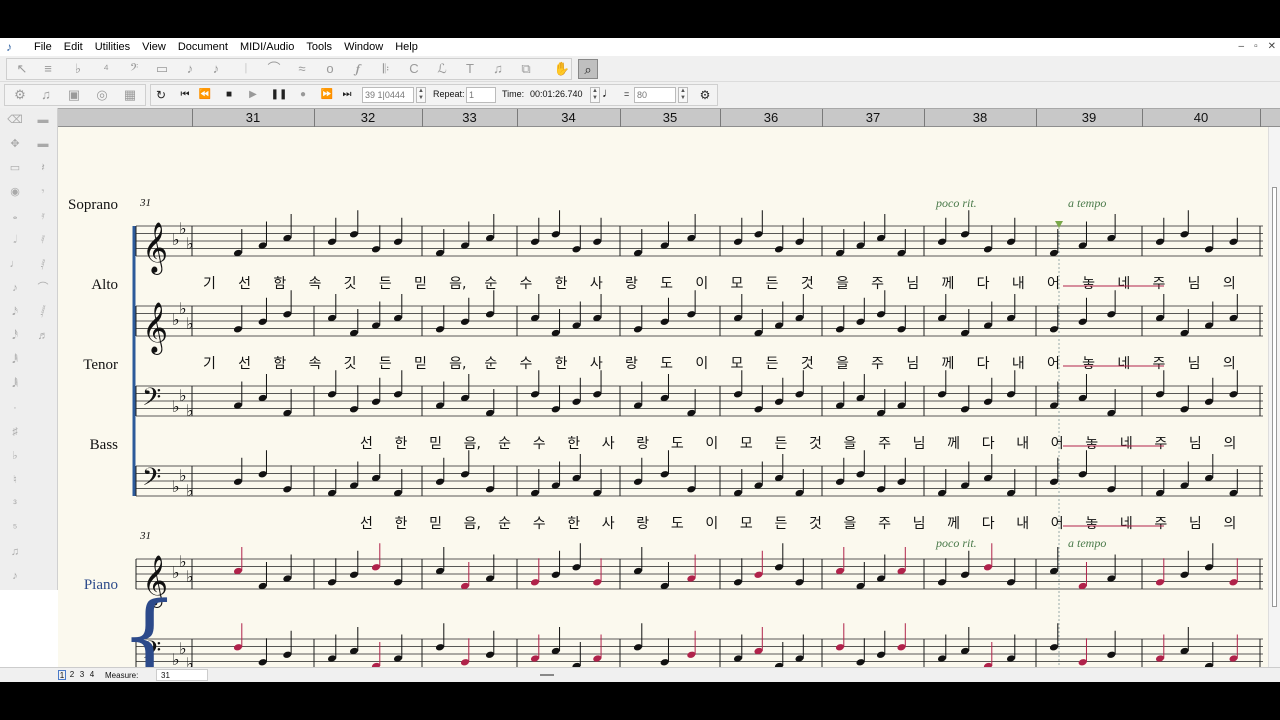 This screenshot has height=720, width=1280. What do you see at coordinates (43, 120) in the screenshot?
I see `whole-rest-icon: ▬` at bounding box center [43, 120].